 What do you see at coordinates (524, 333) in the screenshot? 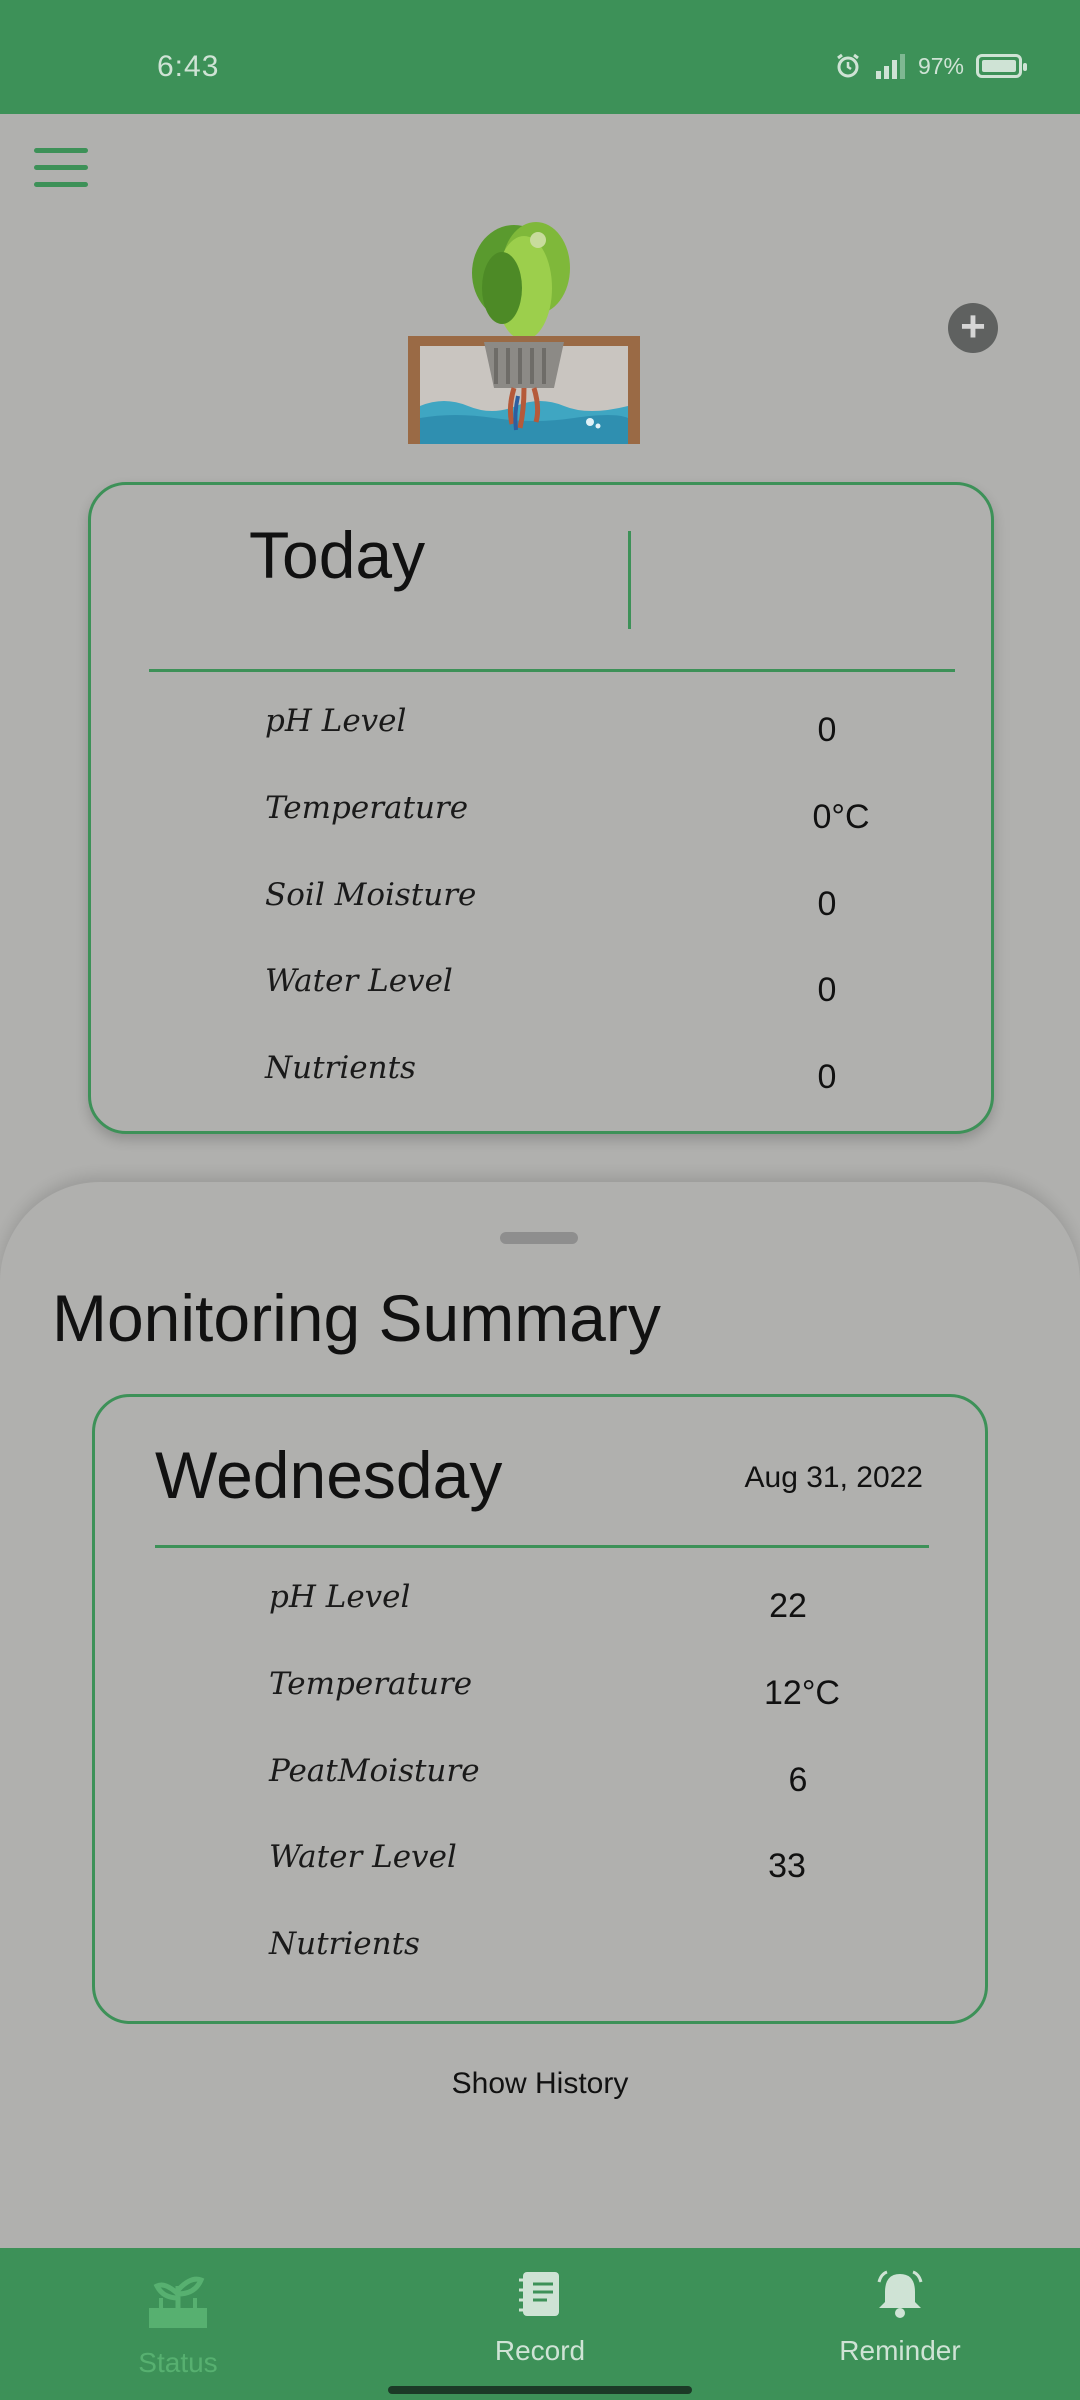
I see `hydroponic-plant-logo` at bounding box center [524, 333].